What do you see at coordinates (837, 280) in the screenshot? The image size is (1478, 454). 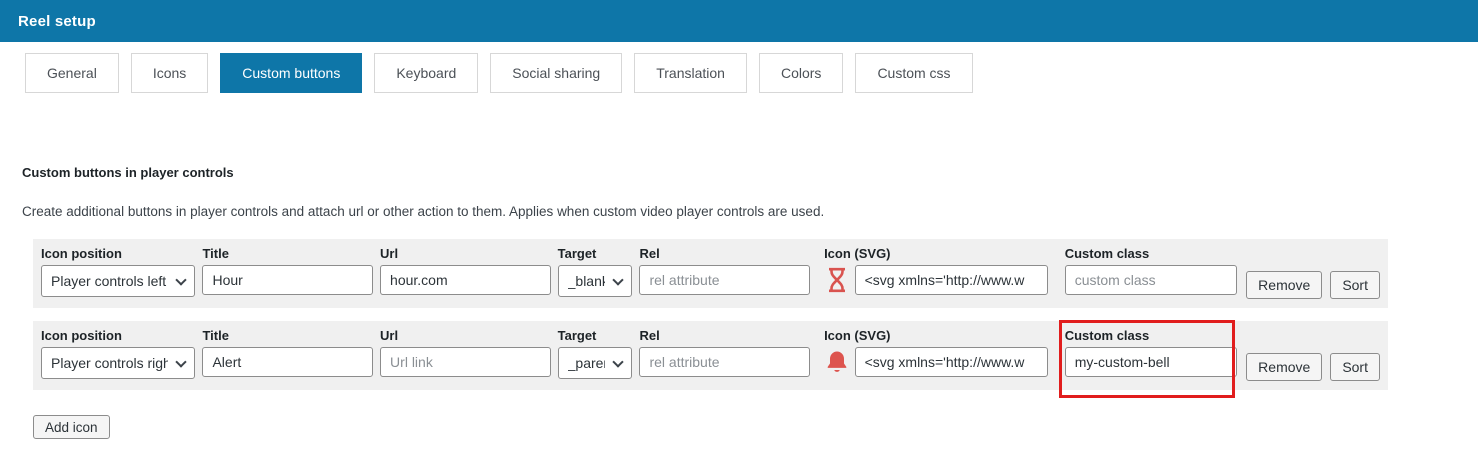 I see `hourglass-icon` at bounding box center [837, 280].